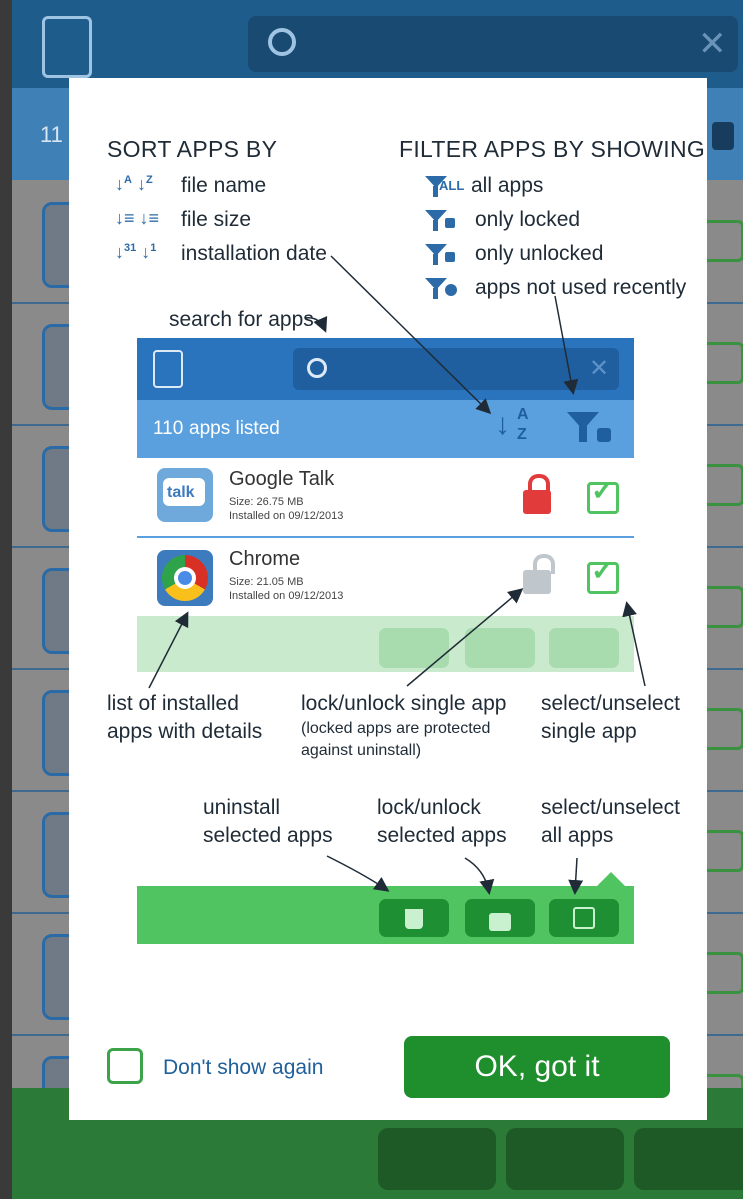 This screenshot has width=743, height=1199. Describe the element at coordinates (125, 1066) in the screenshot. I see `dont-show-again-checkbox` at that location.